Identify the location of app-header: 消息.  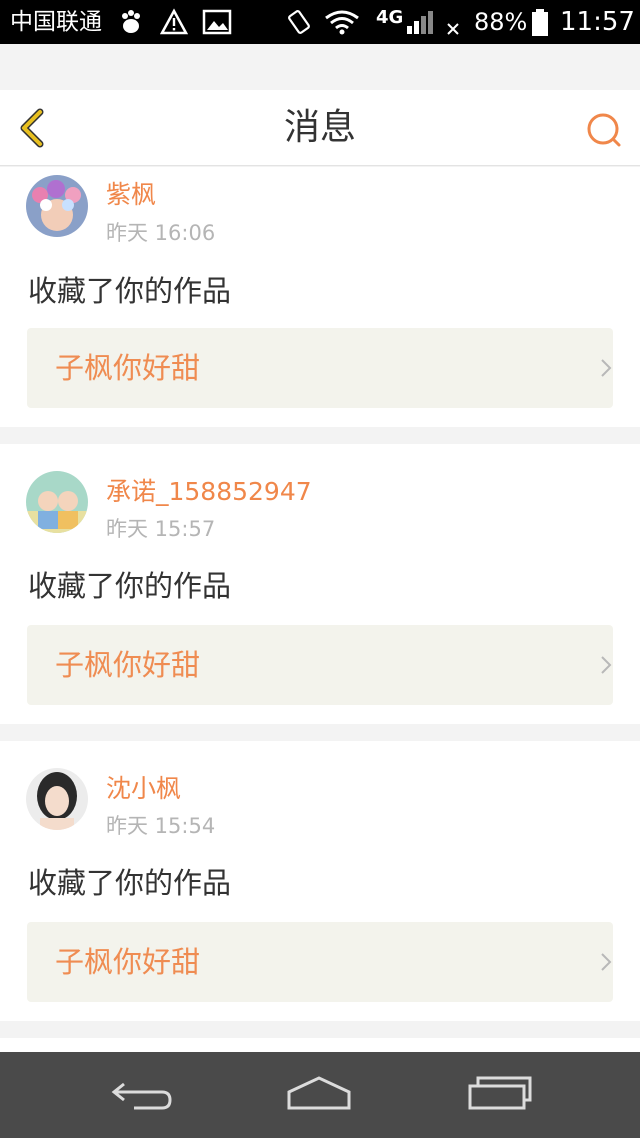
(320, 128).